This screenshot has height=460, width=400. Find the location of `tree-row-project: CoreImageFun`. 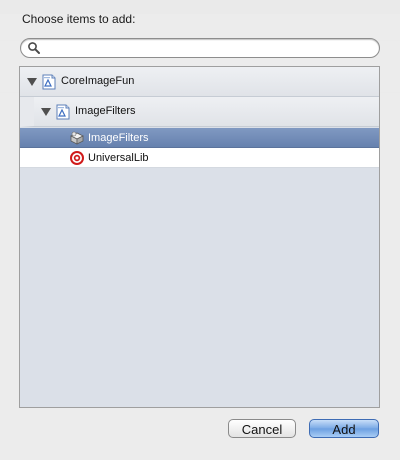

tree-row-project: CoreImageFun is located at coordinates (199, 82).